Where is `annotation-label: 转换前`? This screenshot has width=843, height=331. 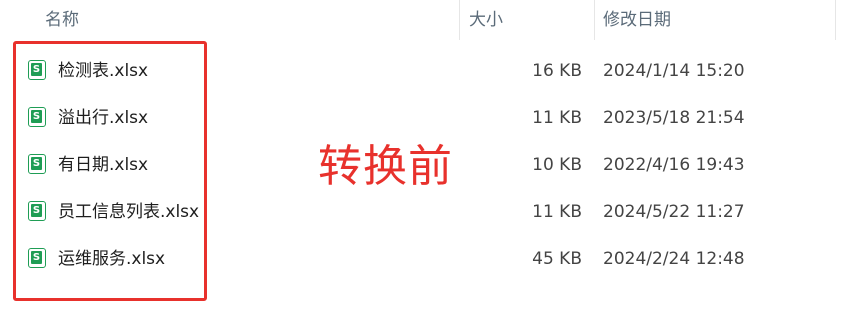
annotation-label: 转换前 is located at coordinates (385, 166).